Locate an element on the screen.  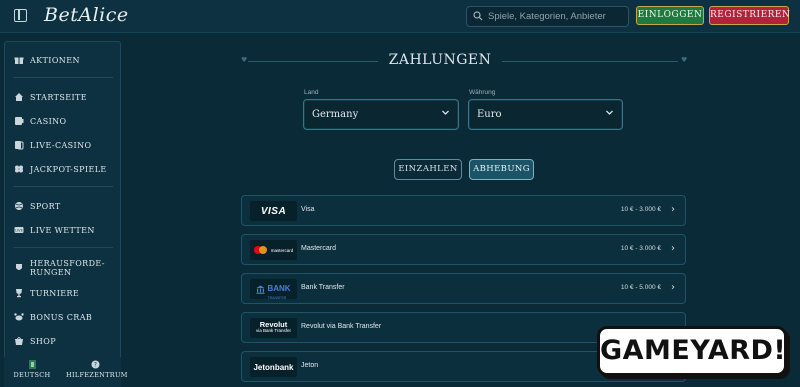
mastercard-mark: mastercard is located at coordinates (273, 250).